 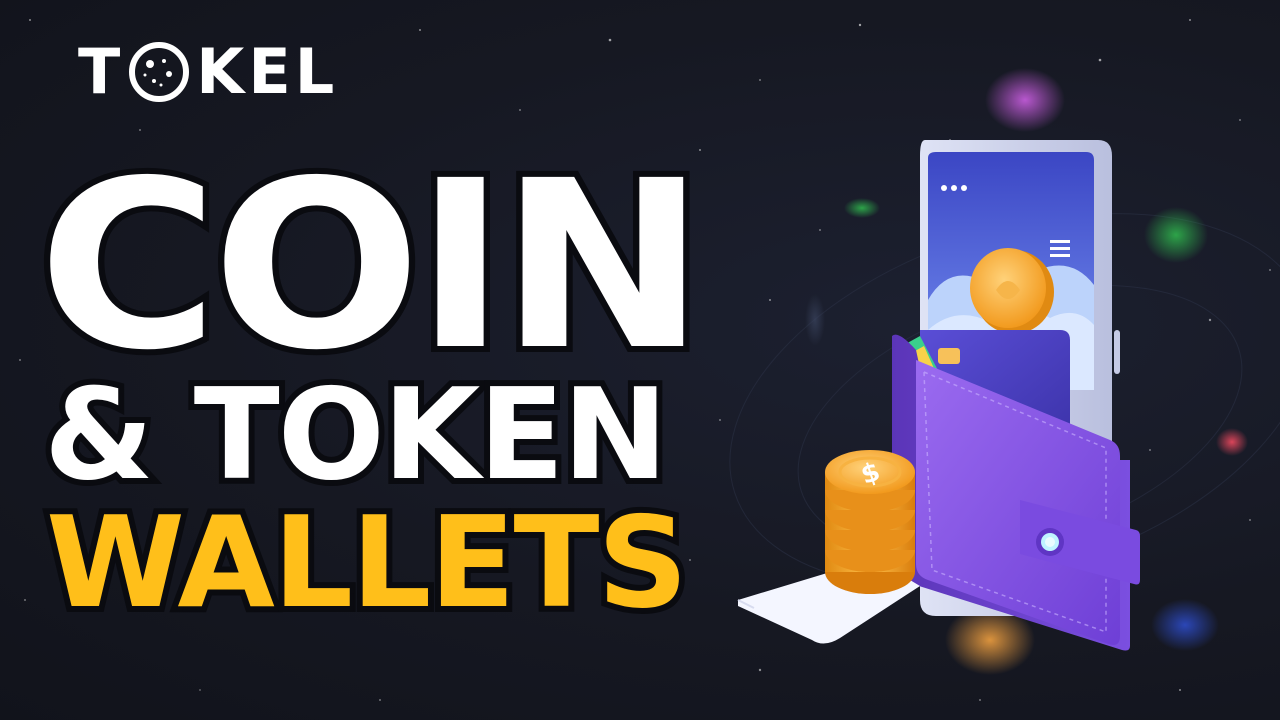 What do you see at coordinates (870, 522) in the screenshot?
I see `coin-stack-icon: $` at bounding box center [870, 522].